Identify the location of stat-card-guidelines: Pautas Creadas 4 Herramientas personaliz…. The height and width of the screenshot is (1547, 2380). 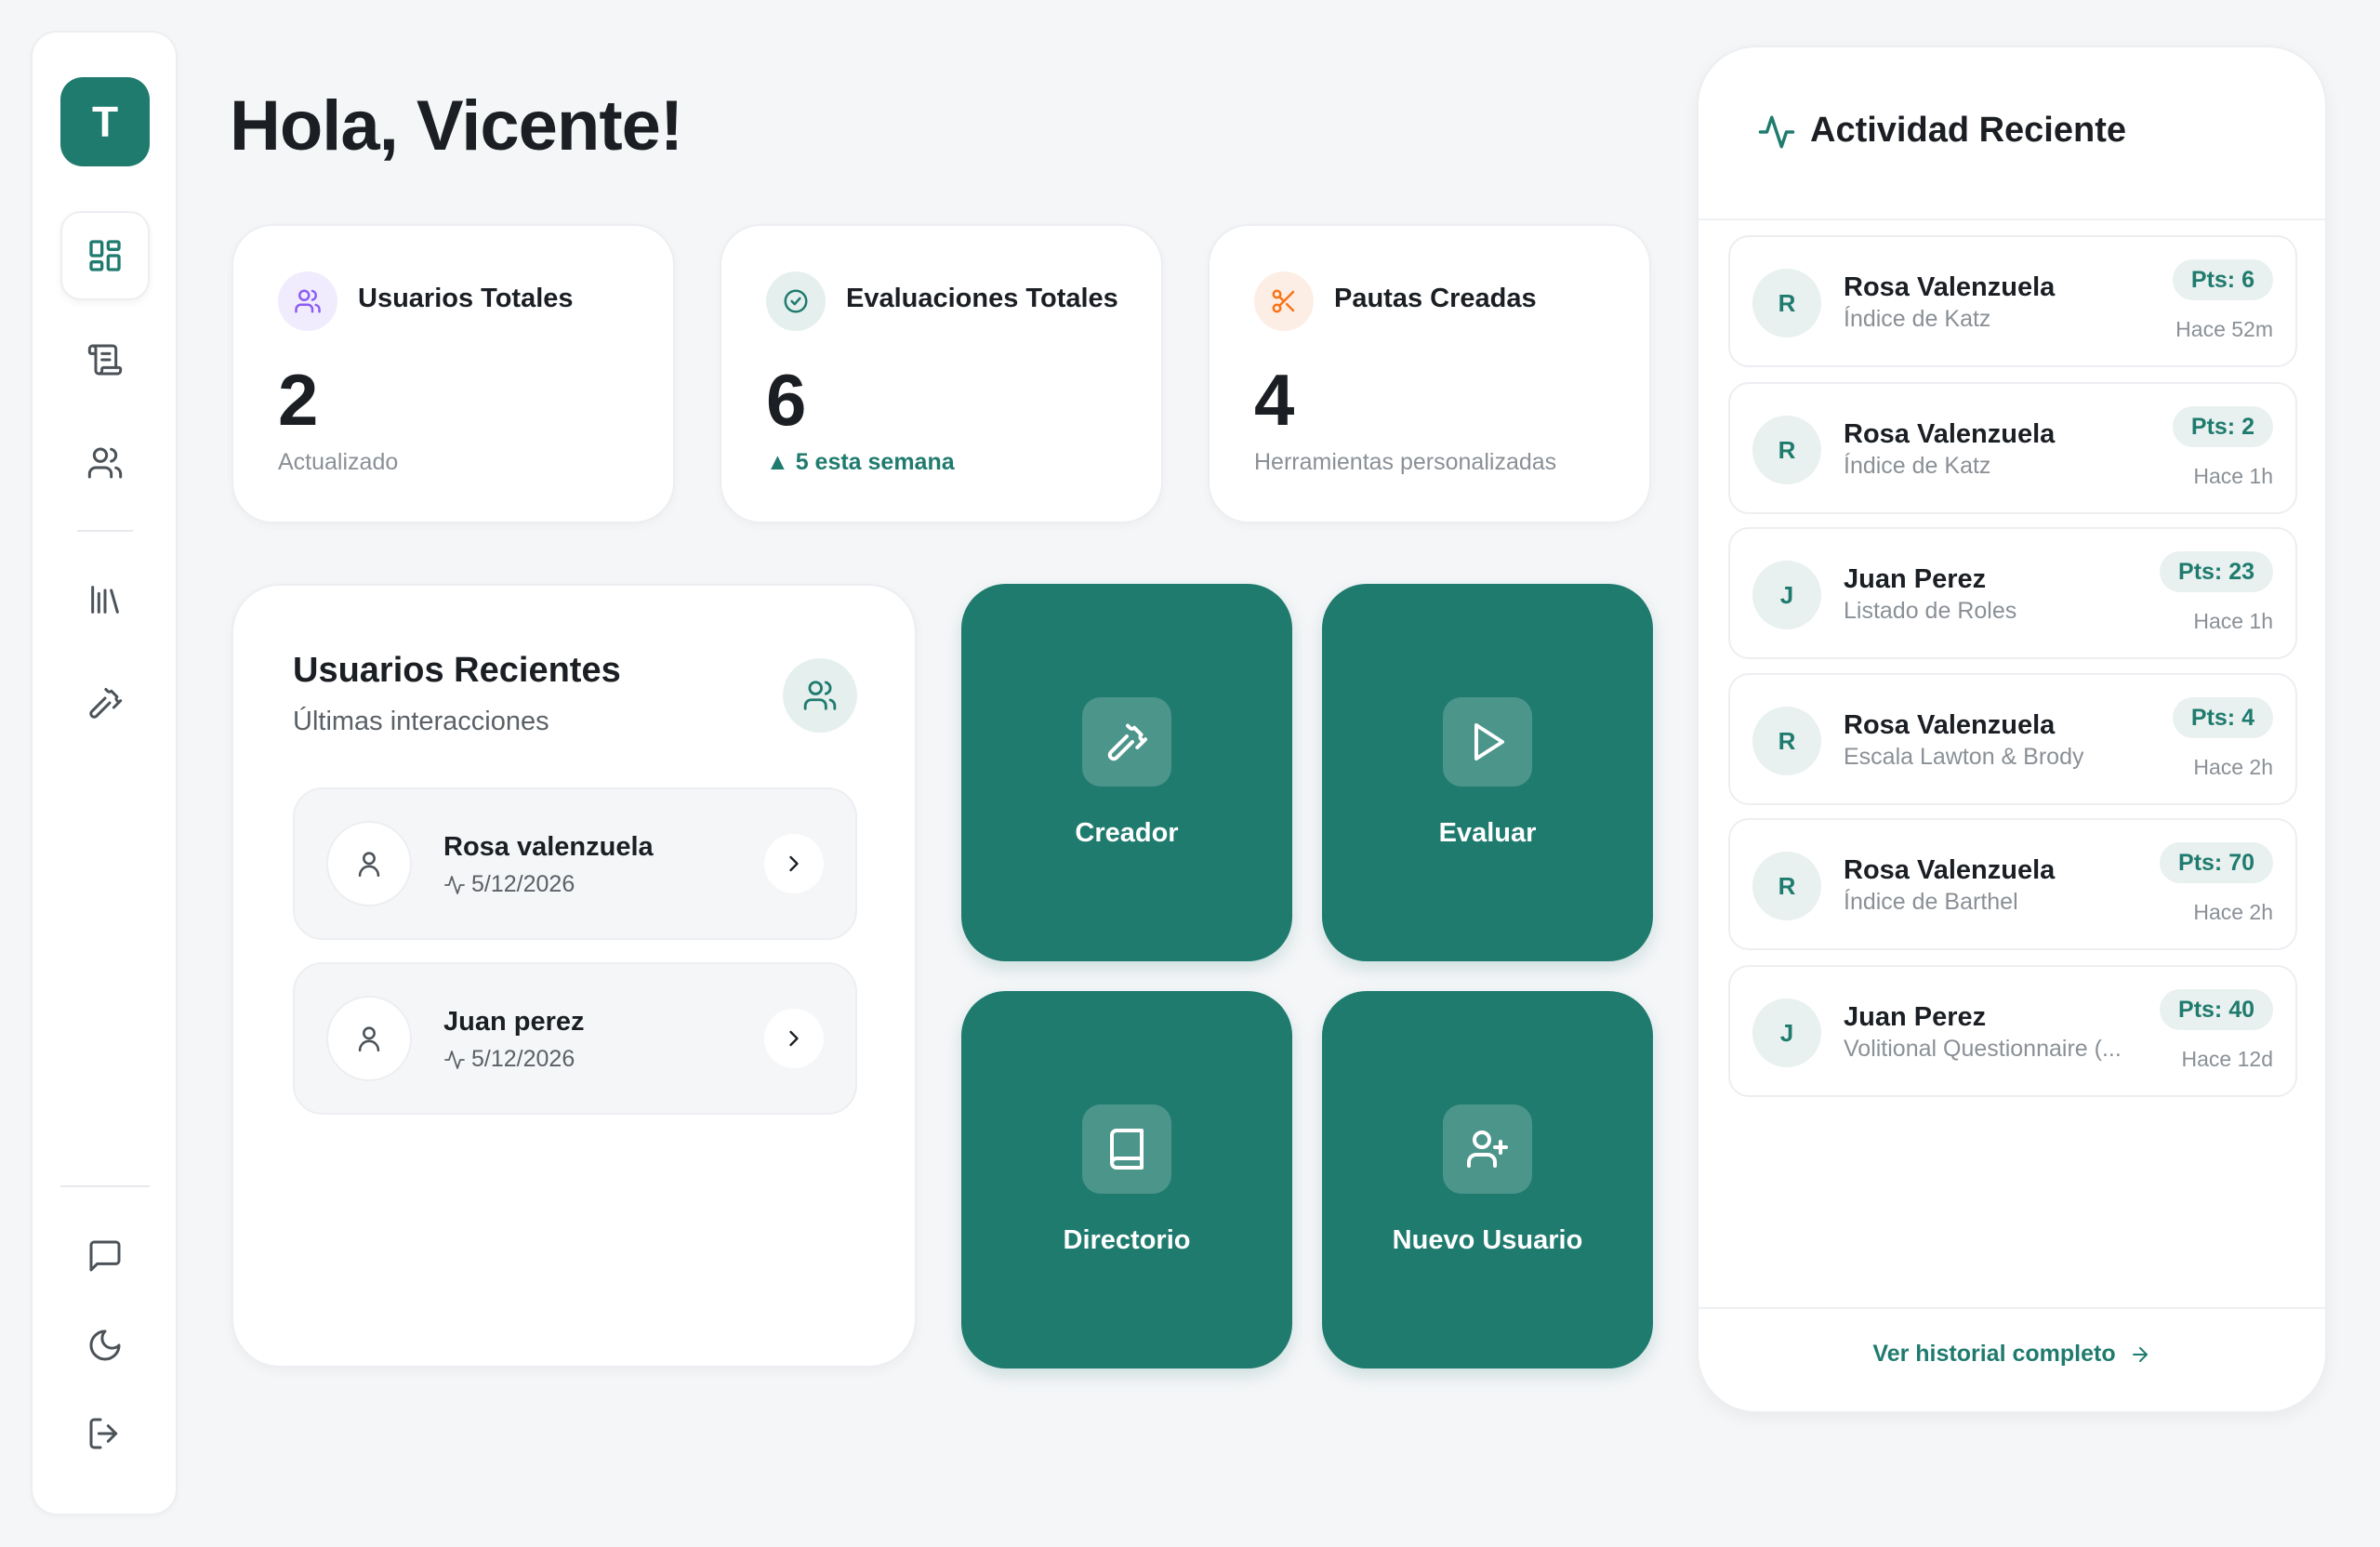
(1429, 373).